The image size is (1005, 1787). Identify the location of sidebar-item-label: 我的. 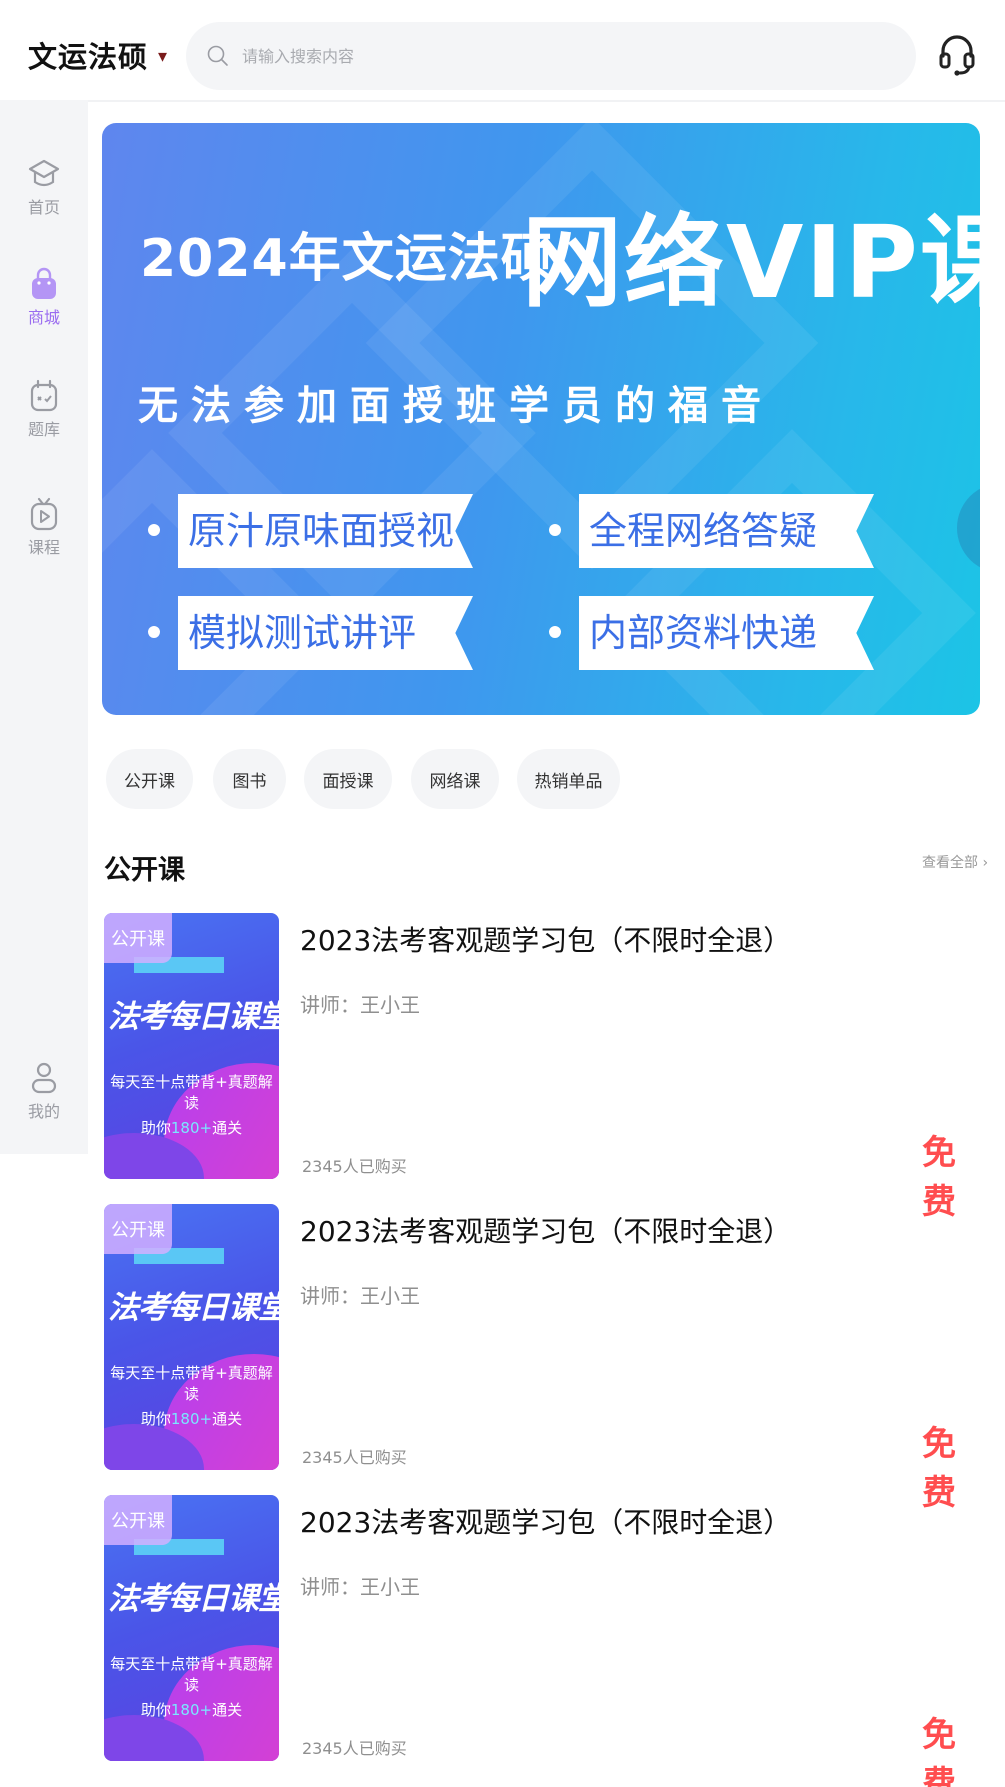
(43, 1111).